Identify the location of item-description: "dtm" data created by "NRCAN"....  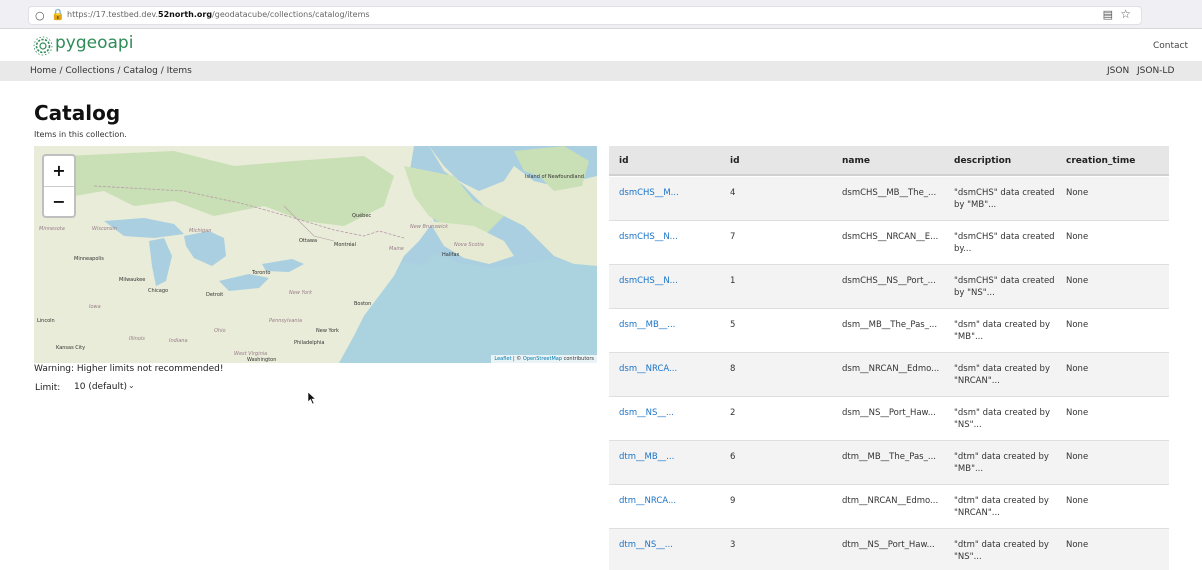
(1001, 507).